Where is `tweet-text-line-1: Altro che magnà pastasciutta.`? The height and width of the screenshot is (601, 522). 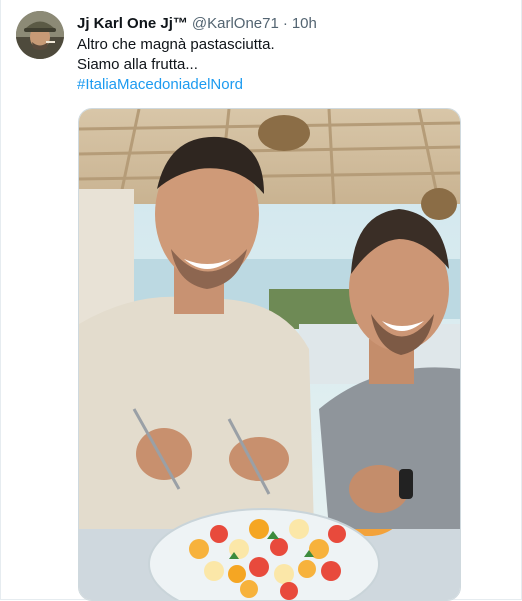 tweet-text-line-1: Altro che magnà pastasciutta. is located at coordinates (176, 44).